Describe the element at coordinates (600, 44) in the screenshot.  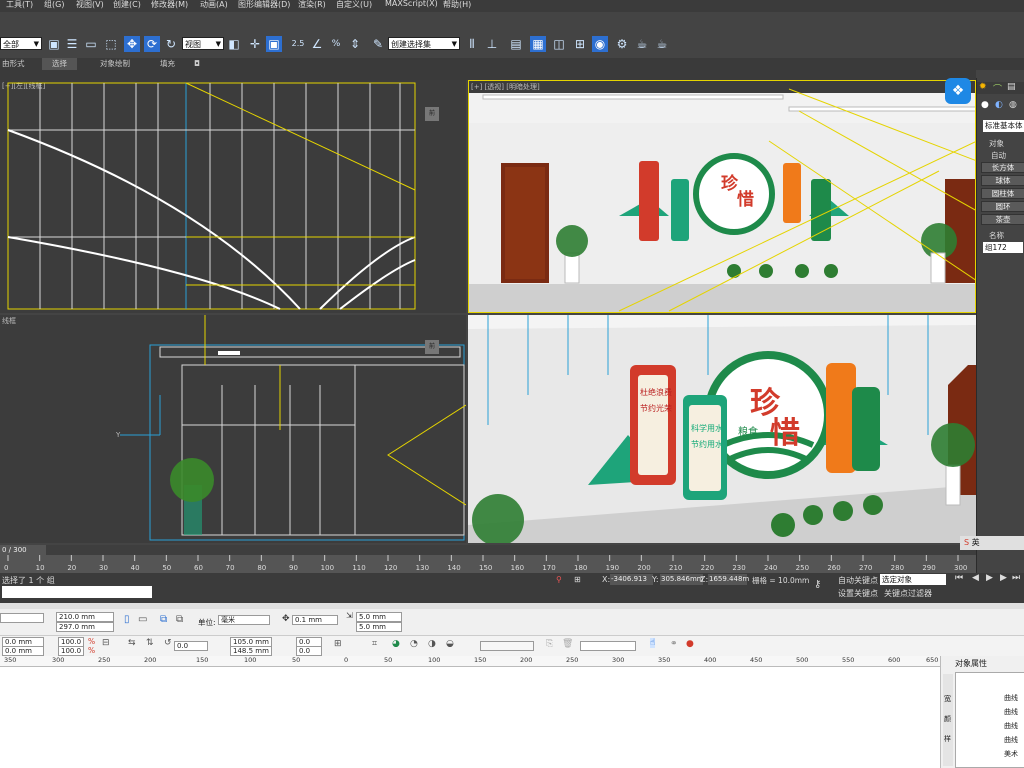
I see `material-editor-icon: ◉` at that location.